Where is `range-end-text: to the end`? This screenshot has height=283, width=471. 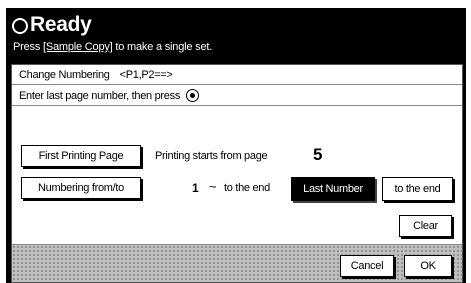 range-end-text: to the end is located at coordinates (247, 188).